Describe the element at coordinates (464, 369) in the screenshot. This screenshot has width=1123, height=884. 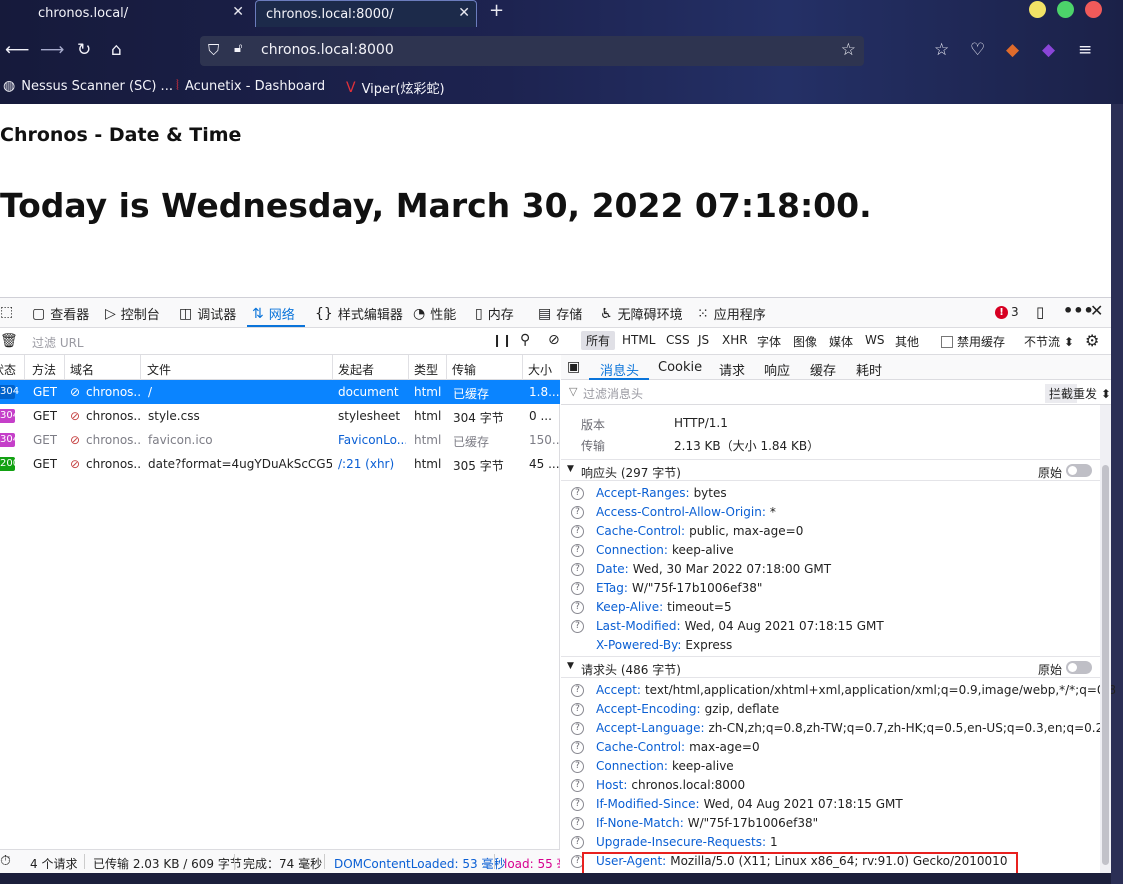
I see `col-transfer: 传输` at that location.